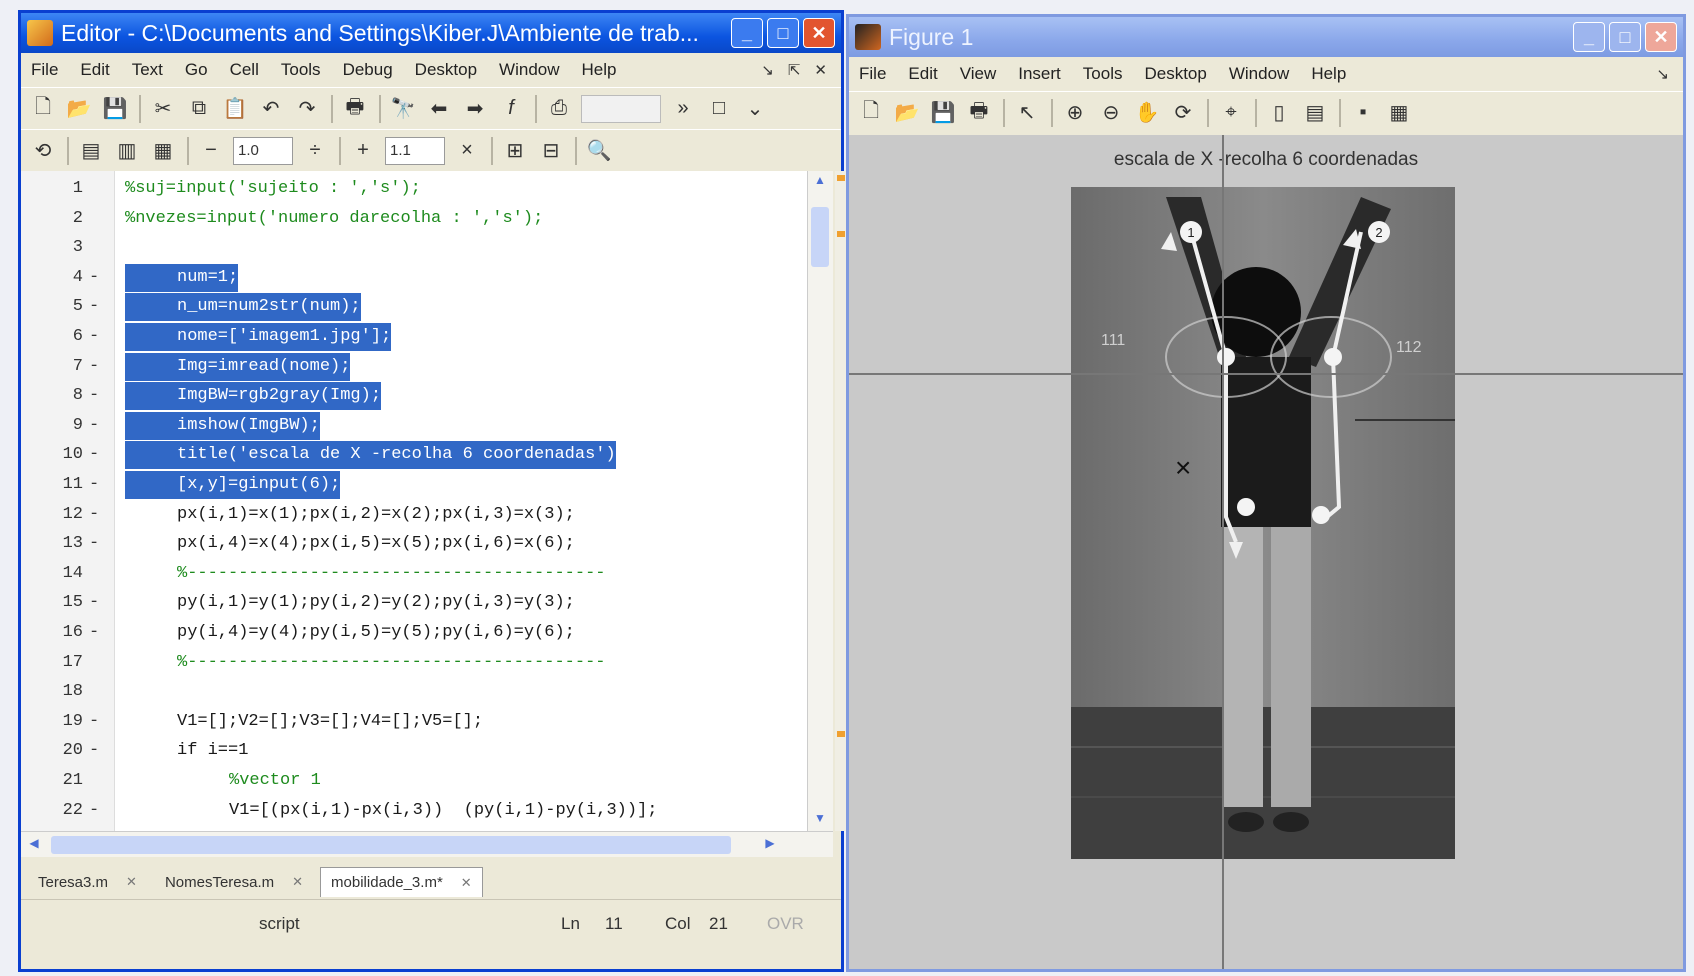  Describe the element at coordinates (307, 109) in the screenshot. I see `redo-icon: ↷` at that location.